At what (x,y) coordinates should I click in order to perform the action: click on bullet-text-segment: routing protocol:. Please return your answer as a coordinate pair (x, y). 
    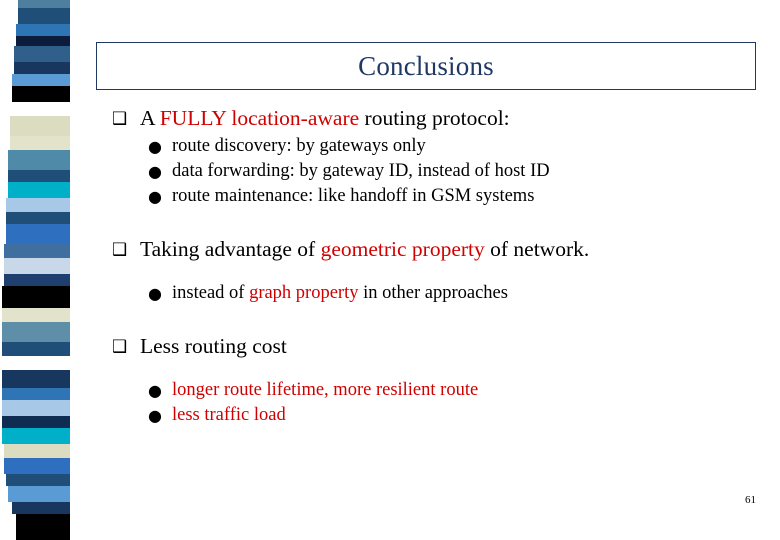
    Looking at the image, I should click on (434, 118).